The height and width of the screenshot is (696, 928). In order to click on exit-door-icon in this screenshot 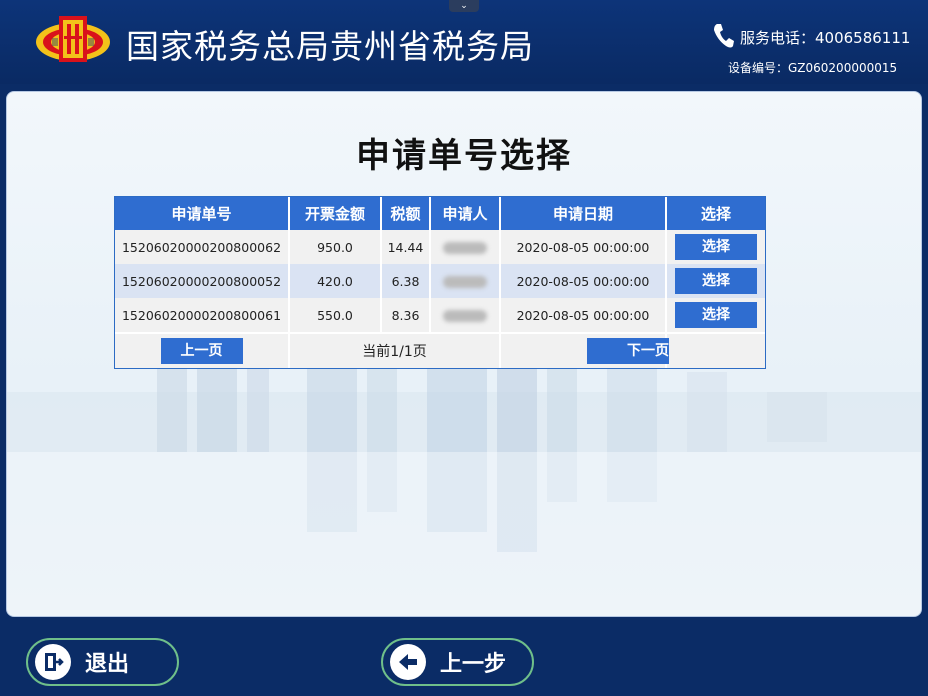, I will do `click(53, 662)`.